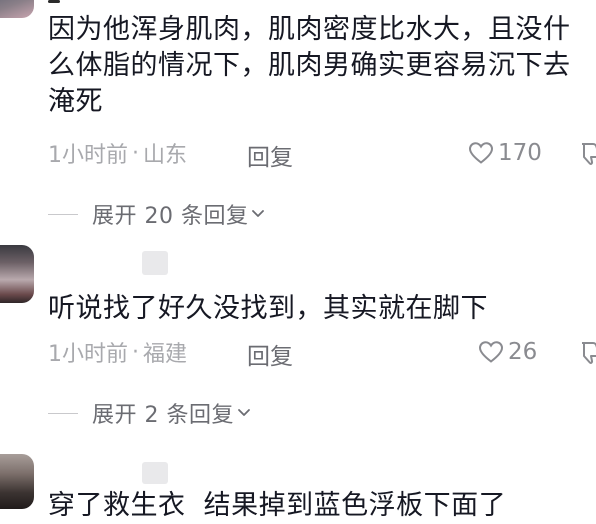 The image size is (596, 524). Describe the element at coordinates (165, 155) in the screenshot. I see `comment-location: 山东` at that location.